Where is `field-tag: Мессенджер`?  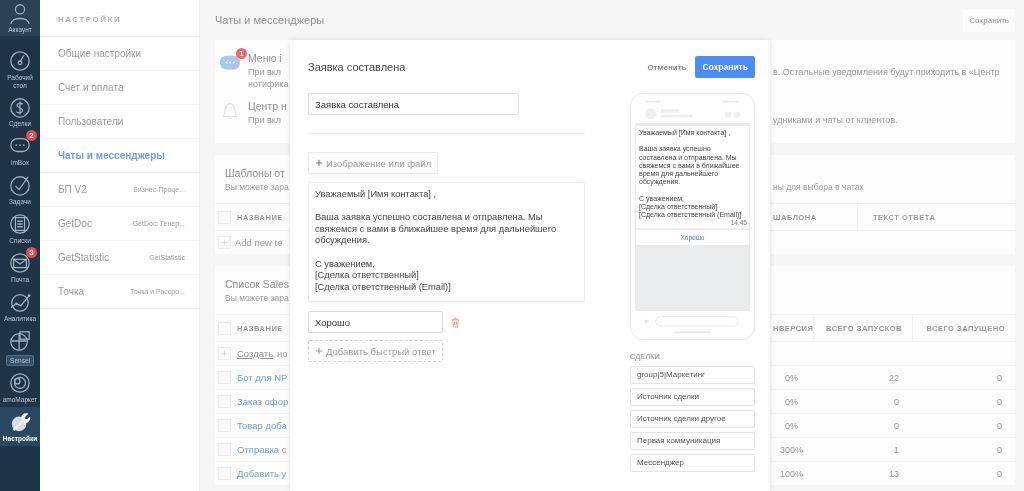
field-tag: Мессенджер is located at coordinates (692, 463).